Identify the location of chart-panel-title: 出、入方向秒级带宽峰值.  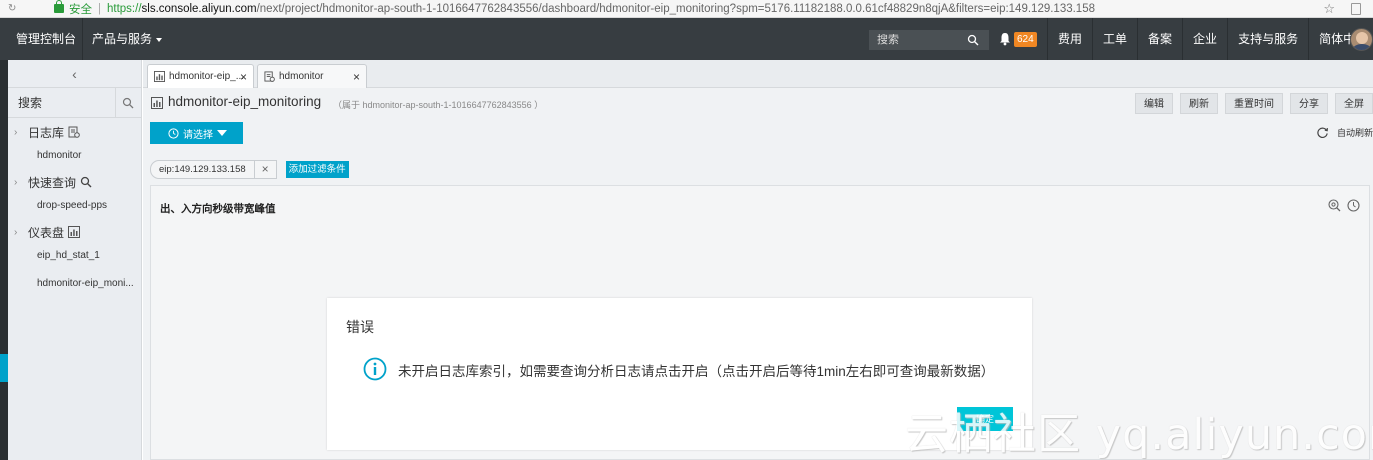
(218, 209).